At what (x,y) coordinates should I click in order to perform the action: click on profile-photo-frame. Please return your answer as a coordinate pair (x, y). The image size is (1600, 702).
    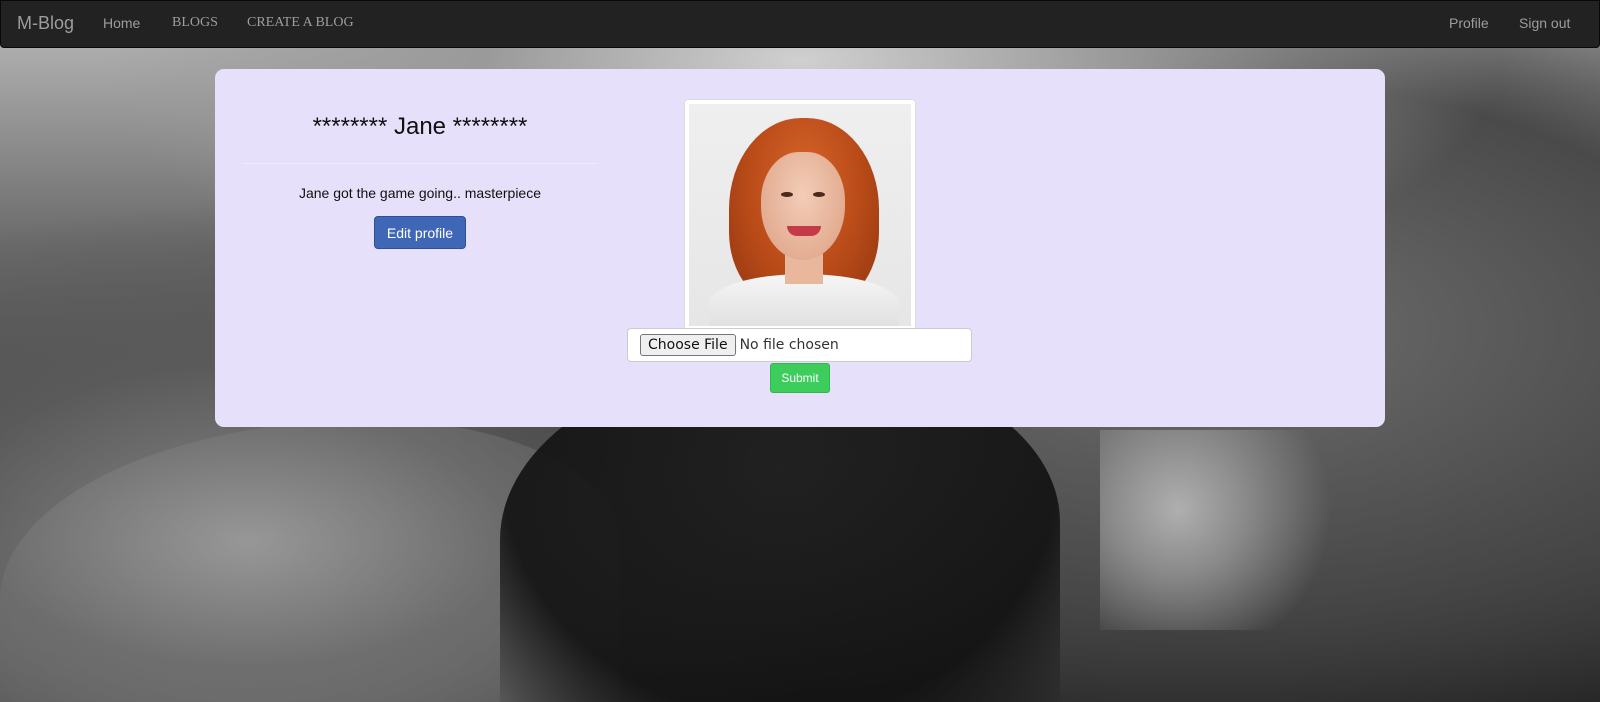
    Looking at the image, I should click on (800, 215).